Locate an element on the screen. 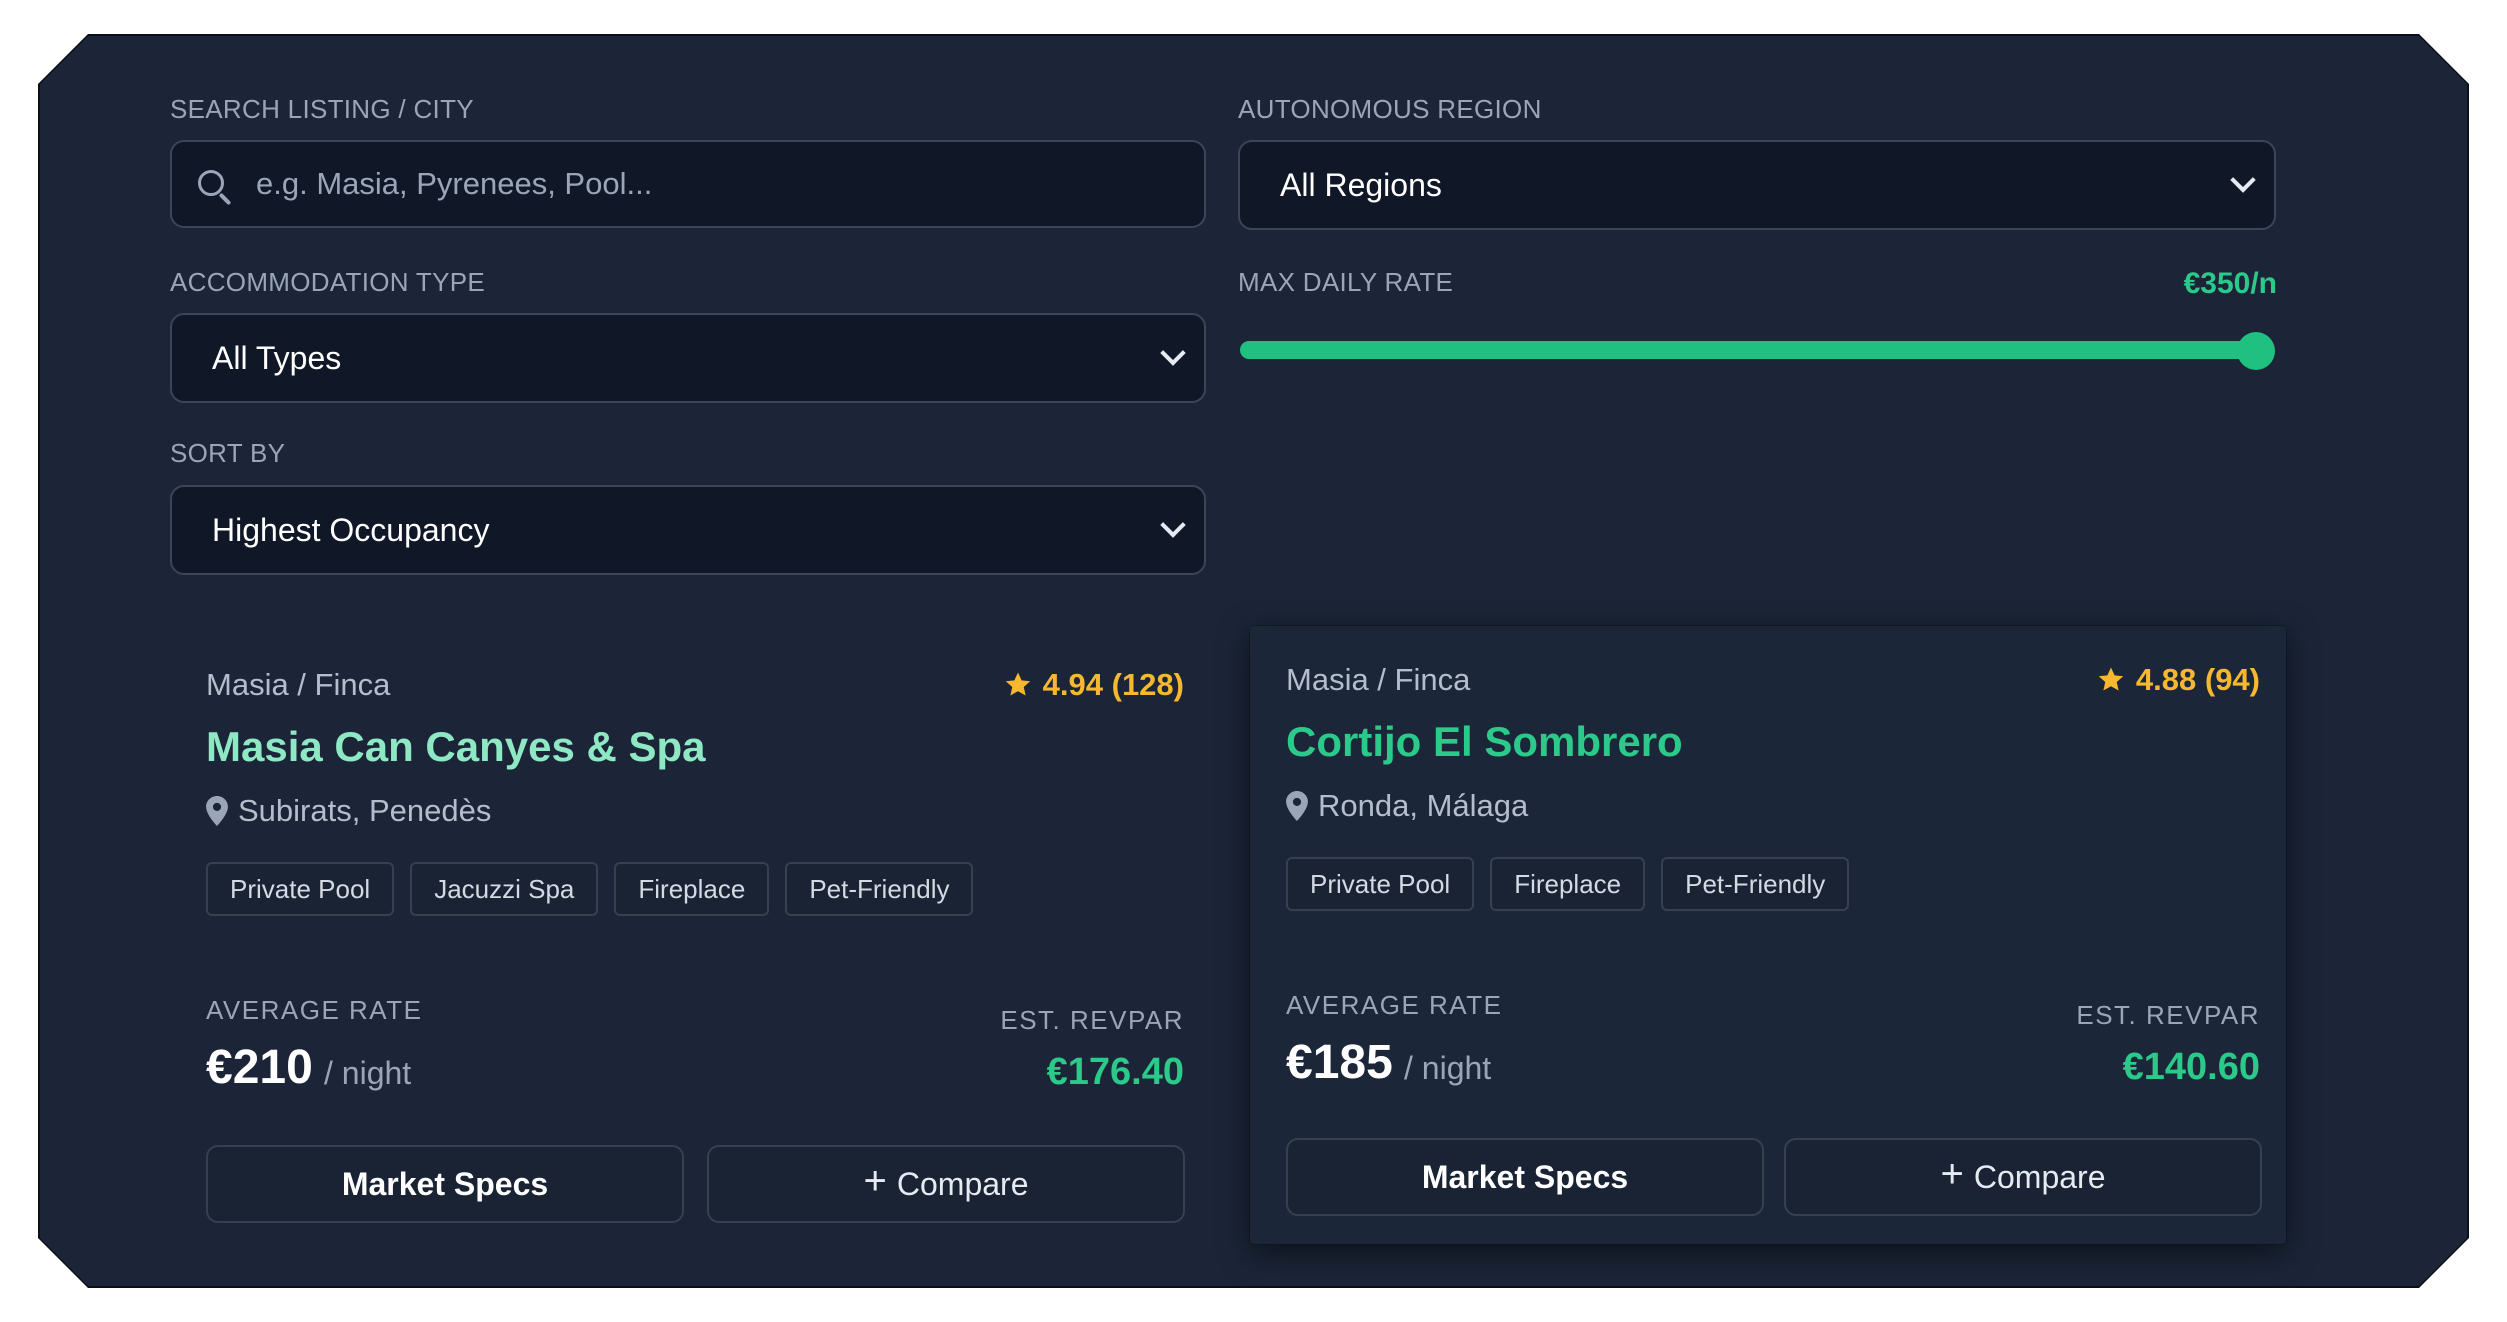 Image resolution: width=2507 pixels, height=1322 pixels. rate-value: €350/n is located at coordinates (2230, 283).